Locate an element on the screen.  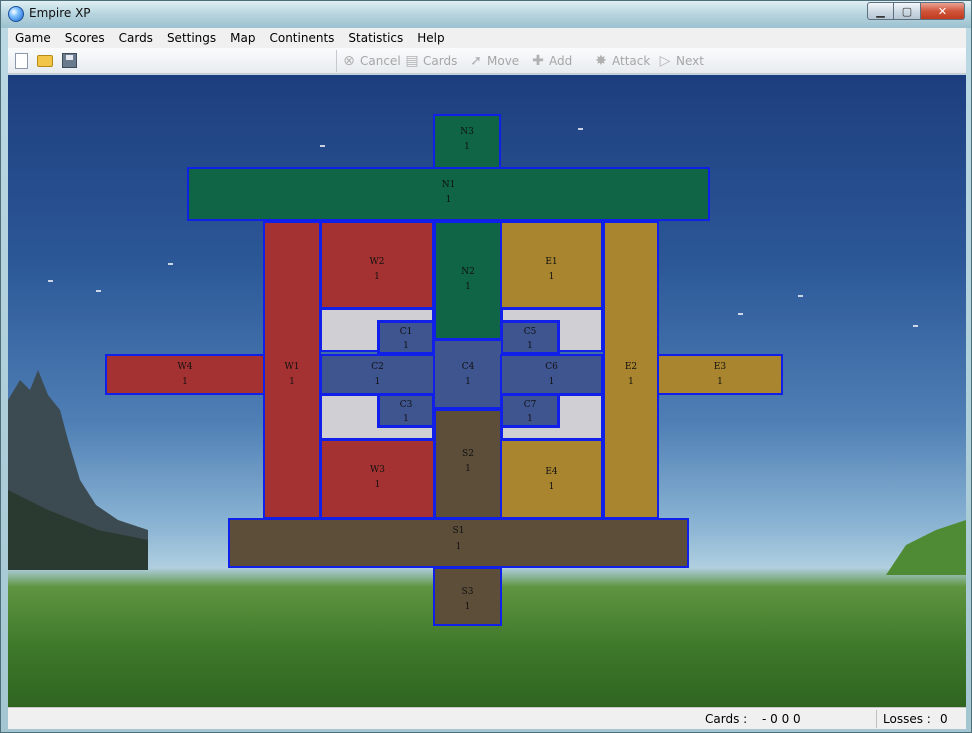
open-folder-icon is located at coordinates (45, 61).